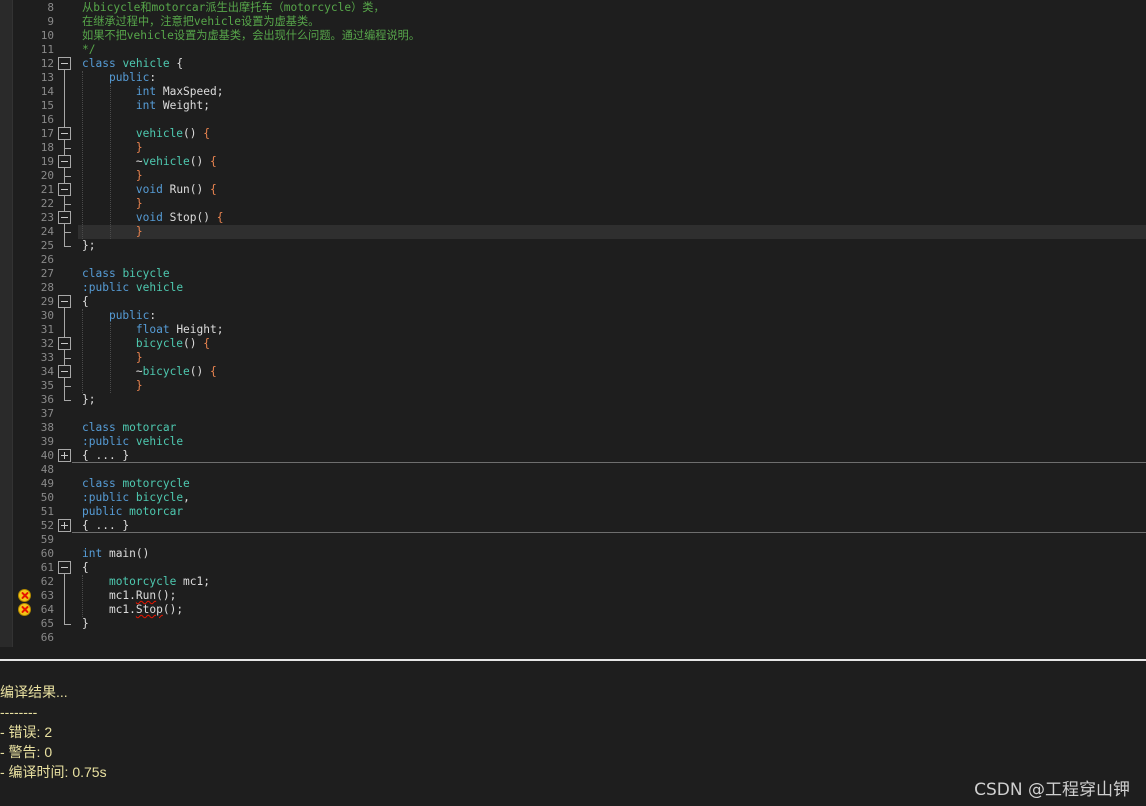  Describe the element at coordinates (573, 50) in the screenshot. I see `code-line: 11 */` at that location.